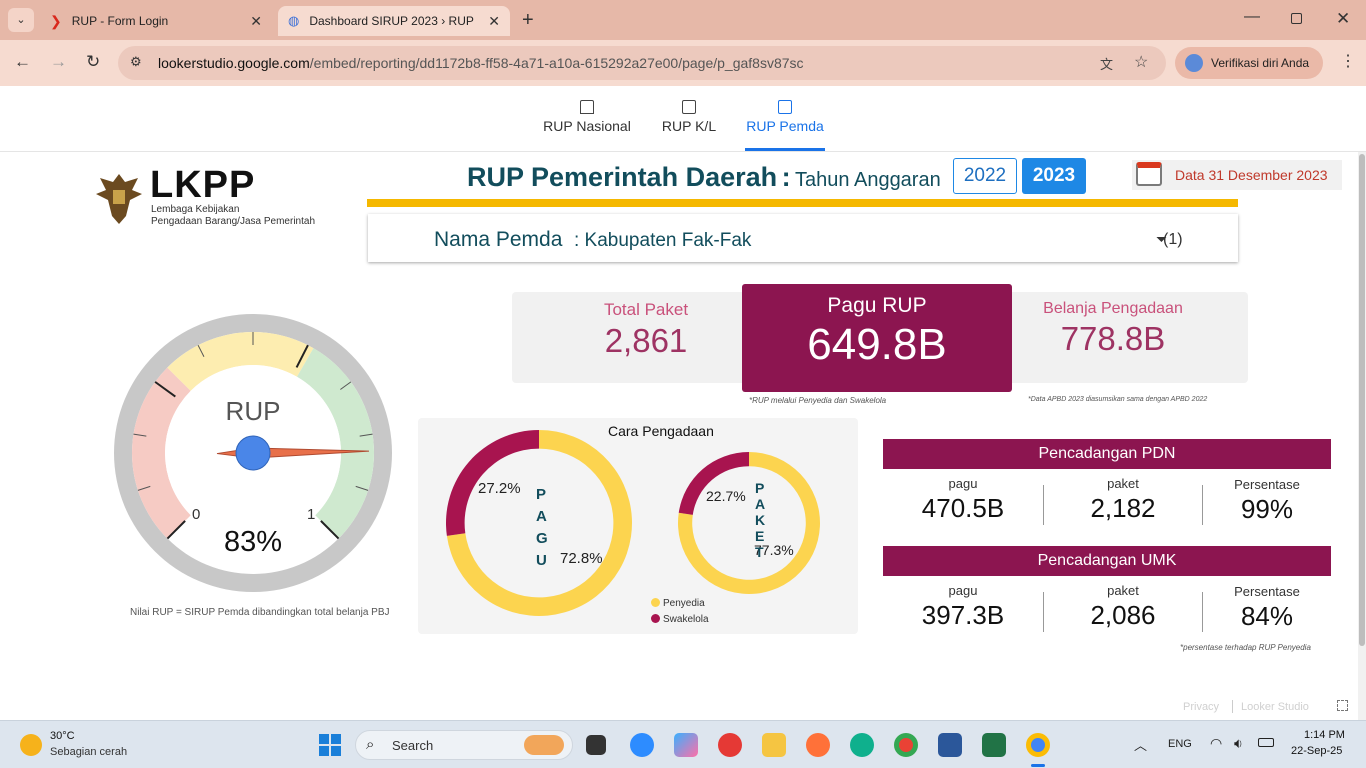  I want to click on nav-rup-nasional: RUP Nasional, so click(587, 117).